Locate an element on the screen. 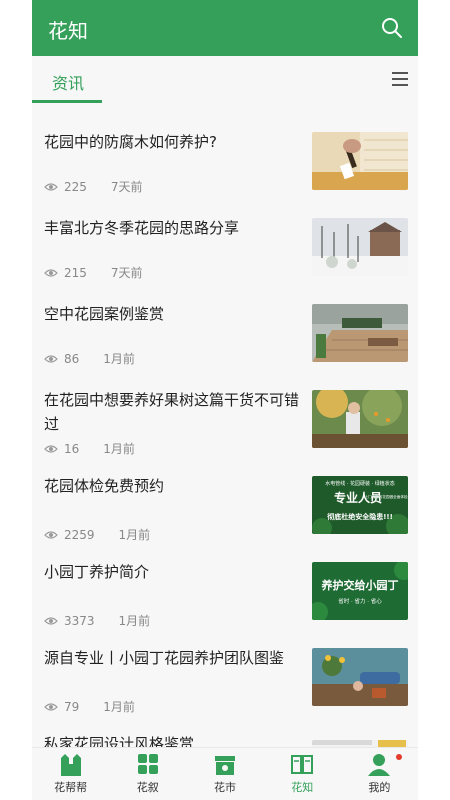 The width and height of the screenshot is (450, 800). nav-label: 我的 is located at coordinates (379, 787).